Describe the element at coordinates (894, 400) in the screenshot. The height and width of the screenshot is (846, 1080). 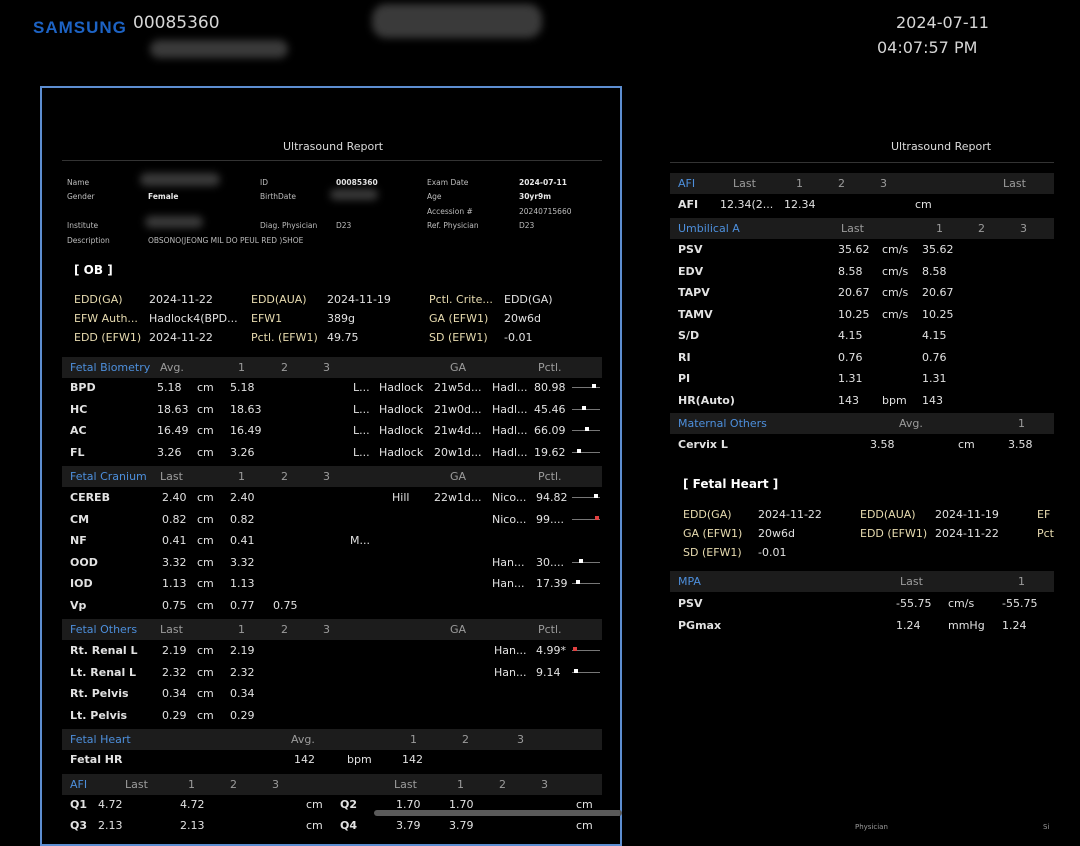
I see `table-cell: bpm` at that location.